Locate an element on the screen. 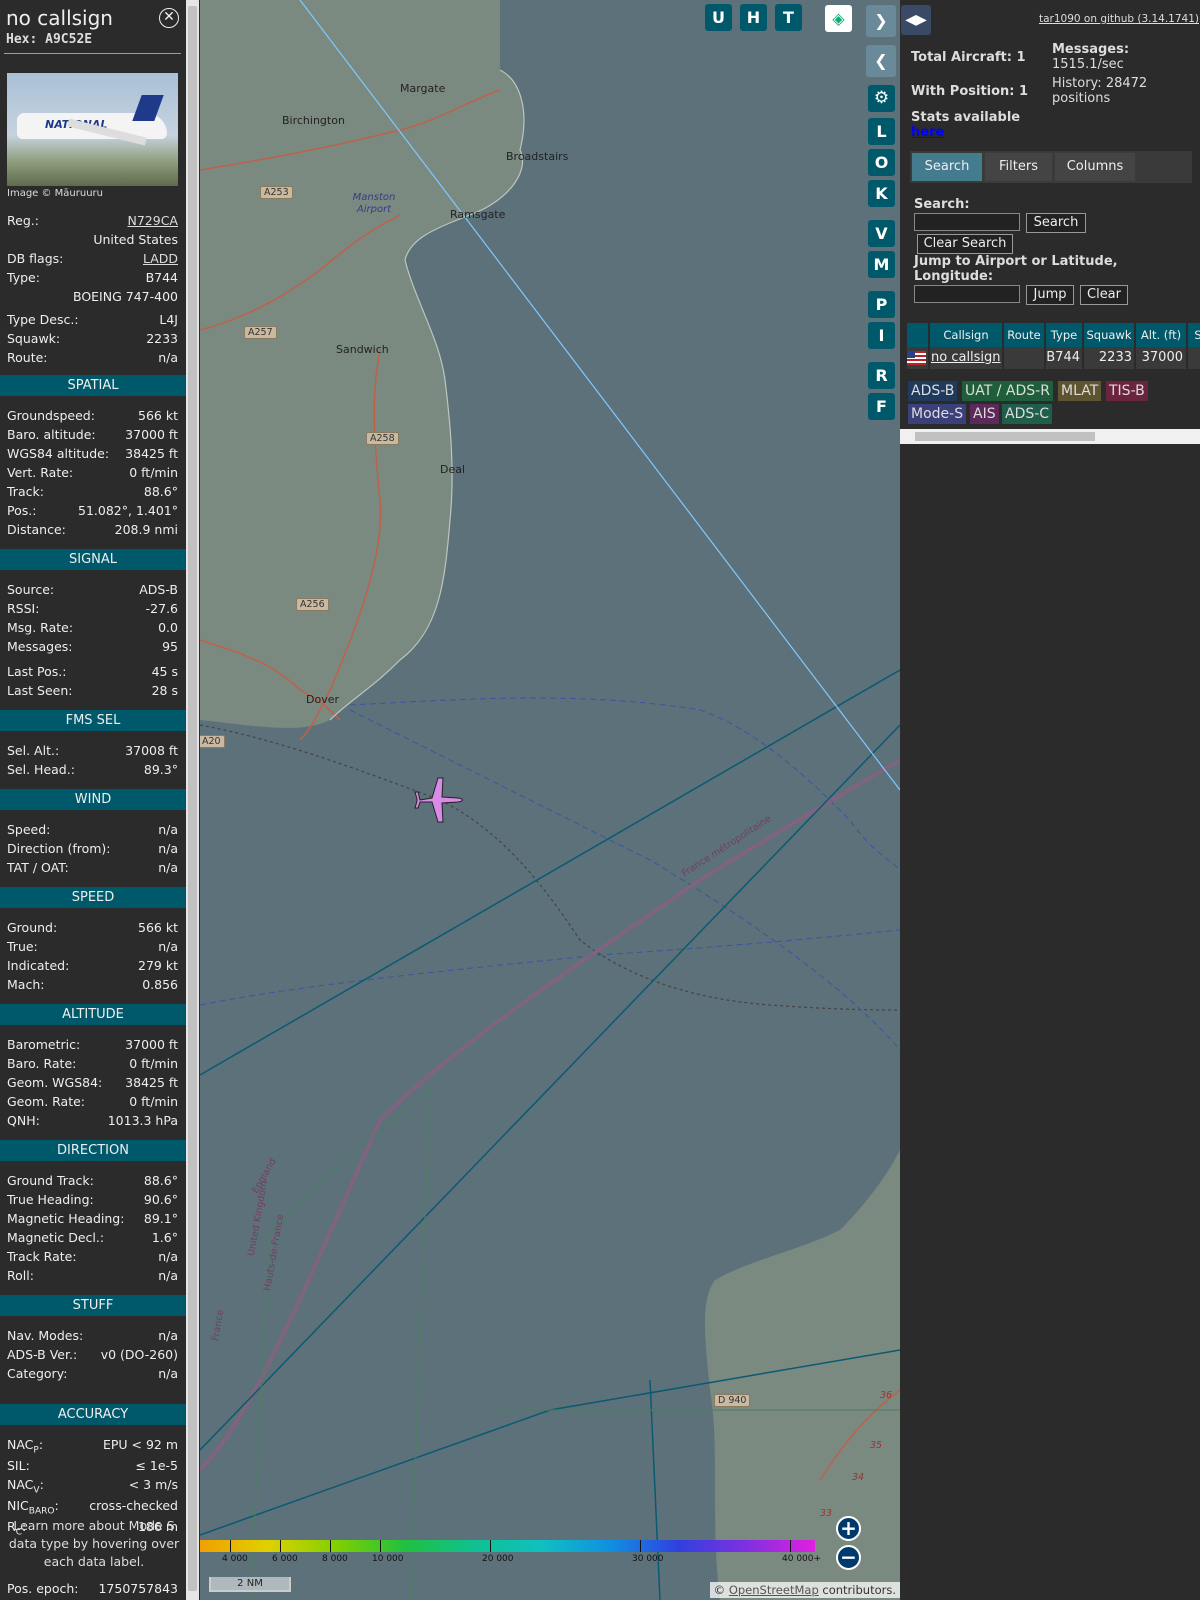 The width and height of the screenshot is (1200, 1600). close-icon: ✕ is located at coordinates (169, 18).